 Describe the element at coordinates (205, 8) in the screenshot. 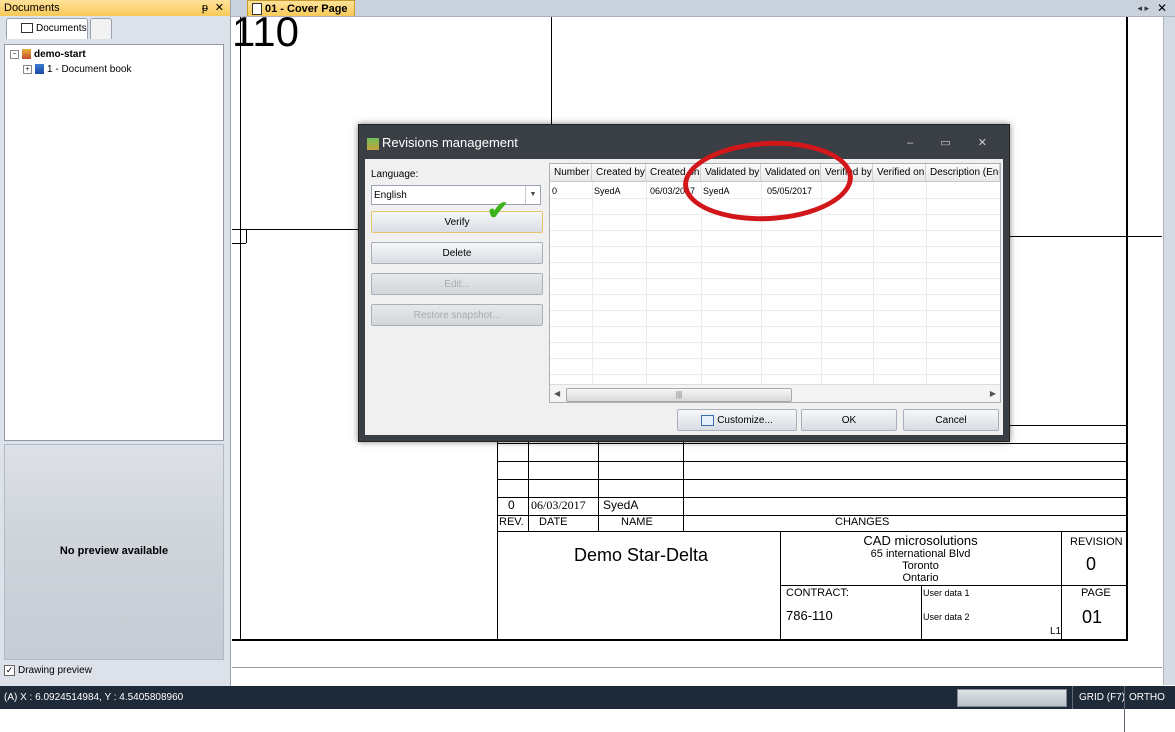

I see `pin-icon: ᵽ` at that location.